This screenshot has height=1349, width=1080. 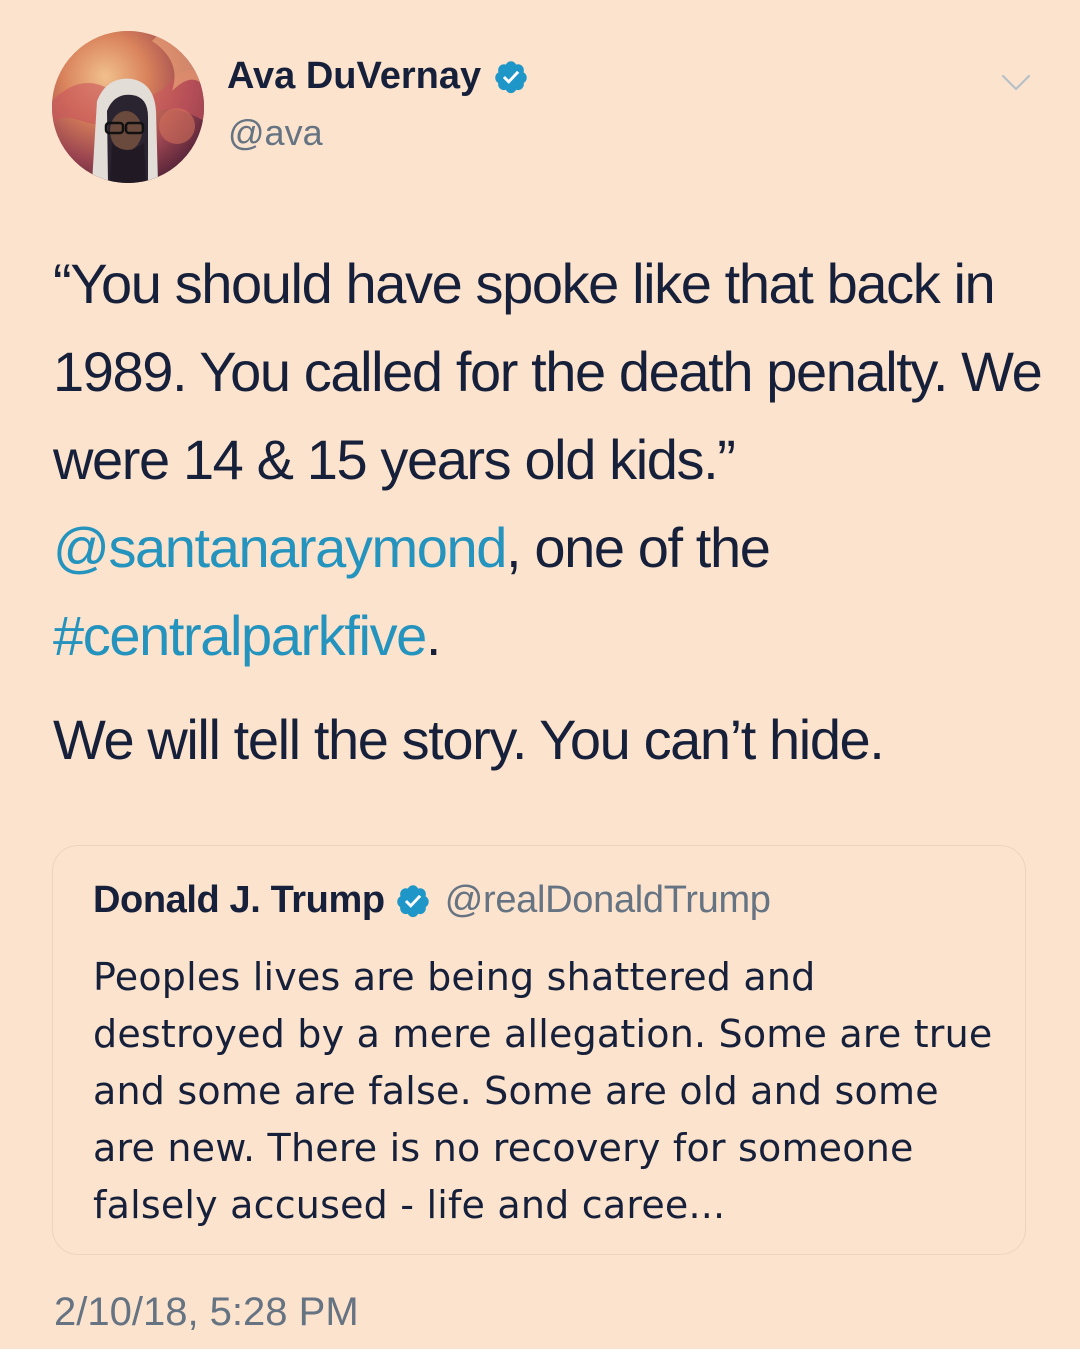 What do you see at coordinates (354, 76) in the screenshot?
I see `author-name: Ava DuVernay` at bounding box center [354, 76].